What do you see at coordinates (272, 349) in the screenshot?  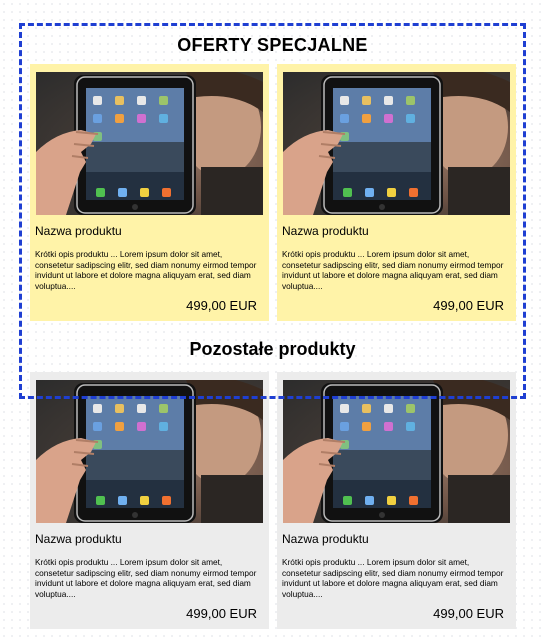 I see `other-products-title: Pozostałe produkty` at bounding box center [272, 349].